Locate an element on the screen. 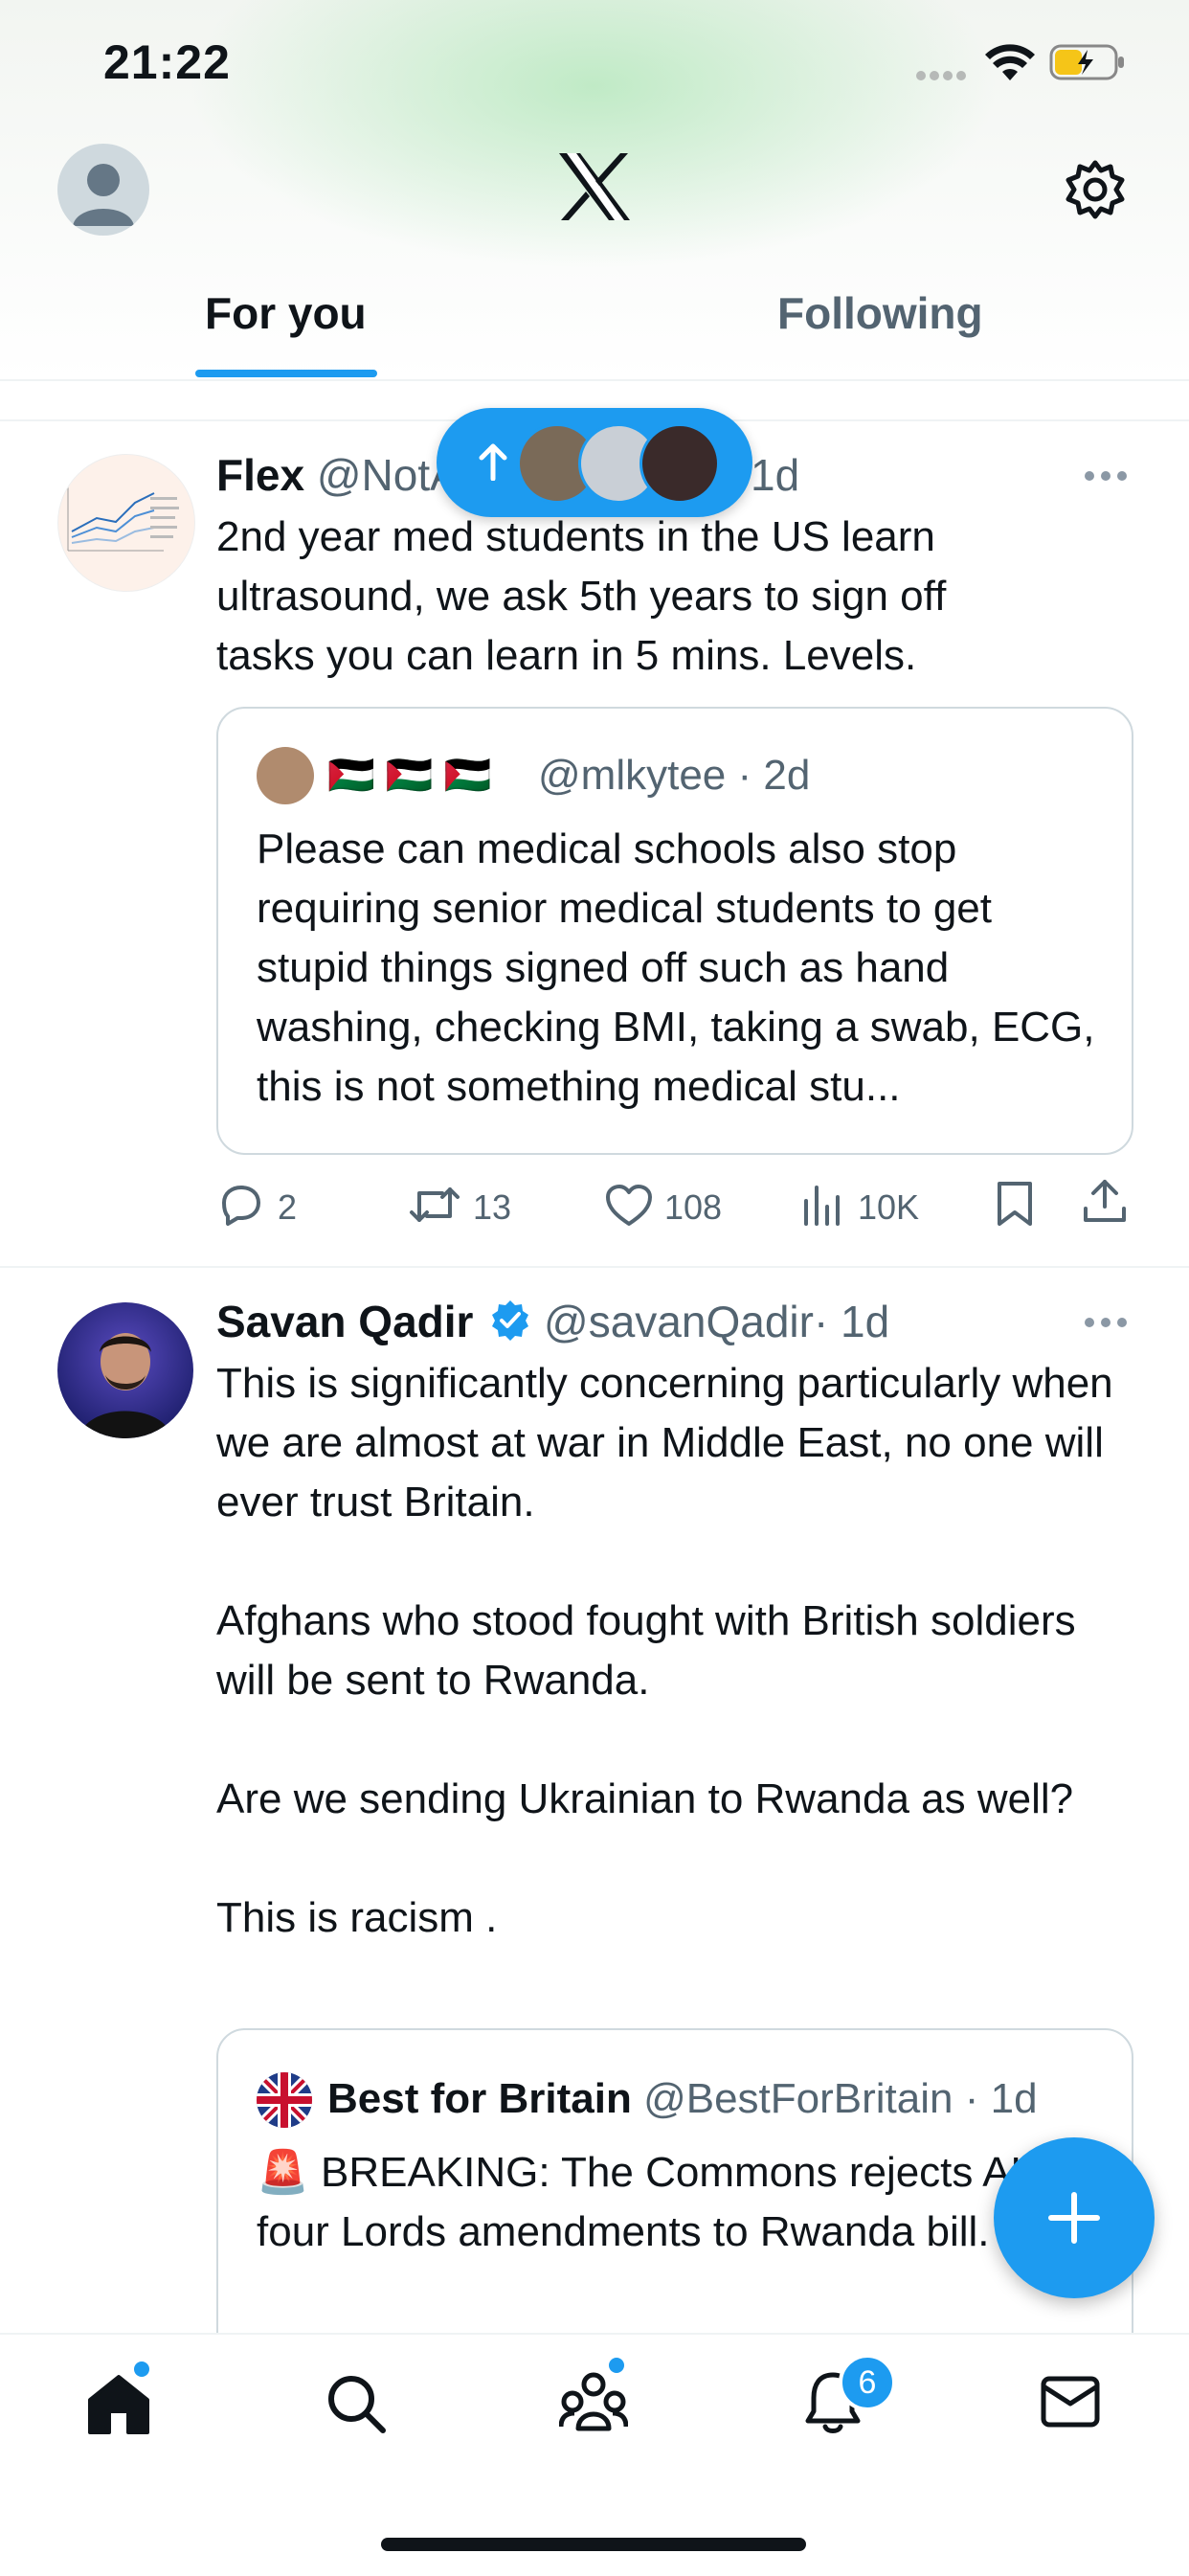 This screenshot has width=1189, height=2576. quote-header: Best for Britain @BestForBritain · 1d is located at coordinates (682, 2099).